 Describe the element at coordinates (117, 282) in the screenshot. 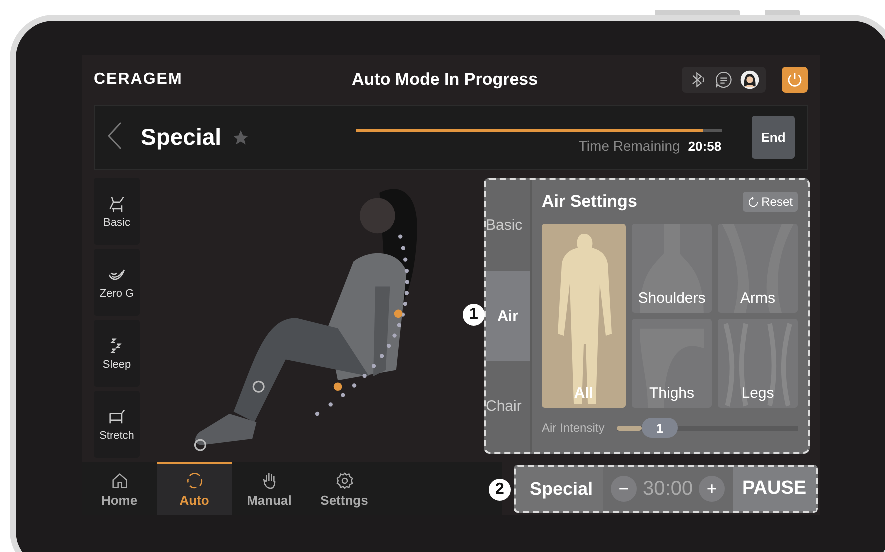

I see `mode-button: Zero G` at that location.